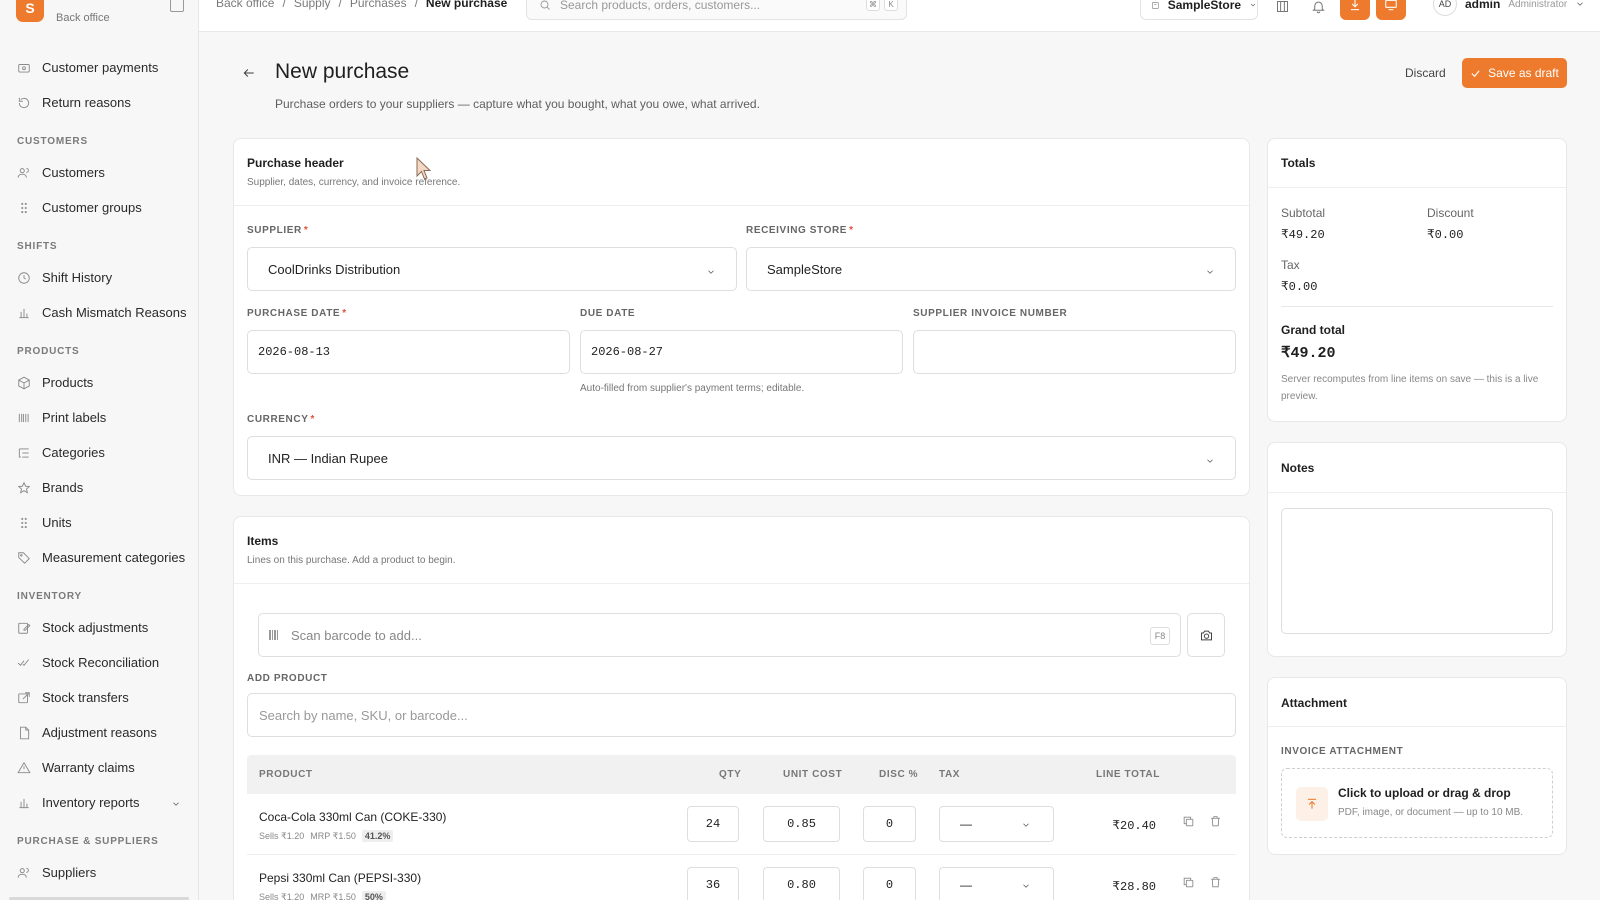 This screenshot has width=1600, height=900. I want to click on sidebar-item-label: Return reasons, so click(86, 102).